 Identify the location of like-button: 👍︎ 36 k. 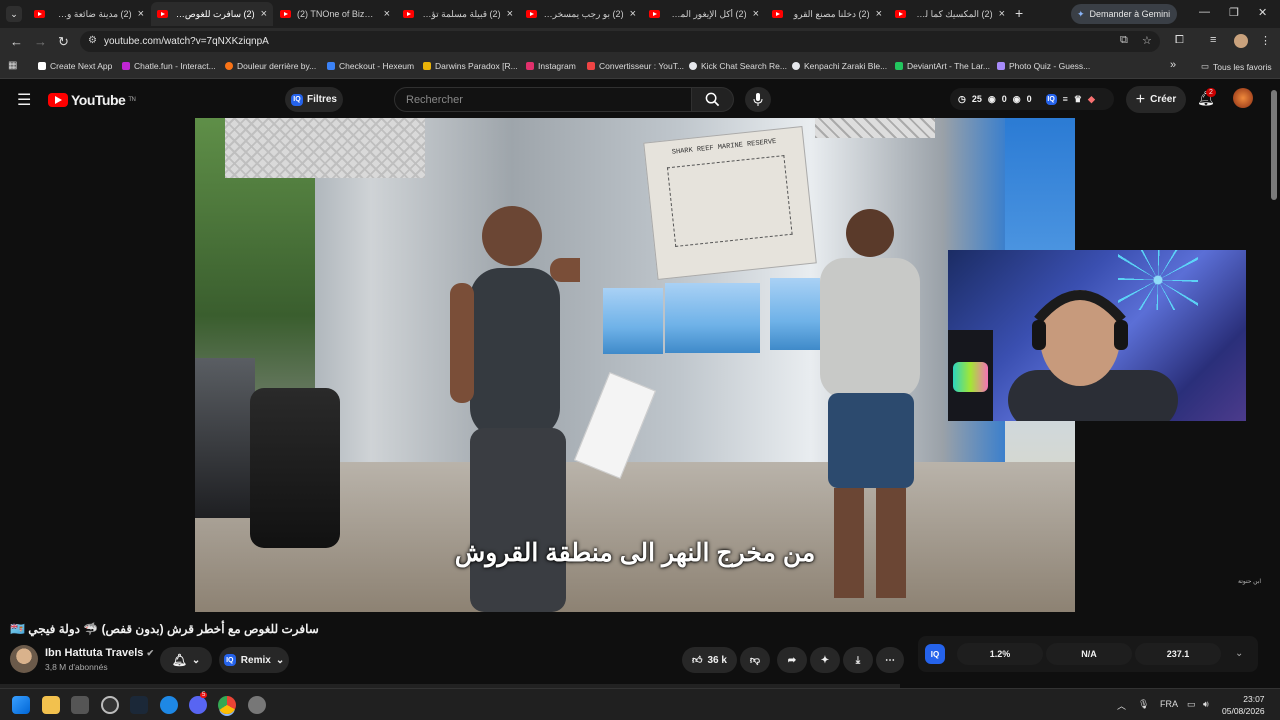
(709, 660).